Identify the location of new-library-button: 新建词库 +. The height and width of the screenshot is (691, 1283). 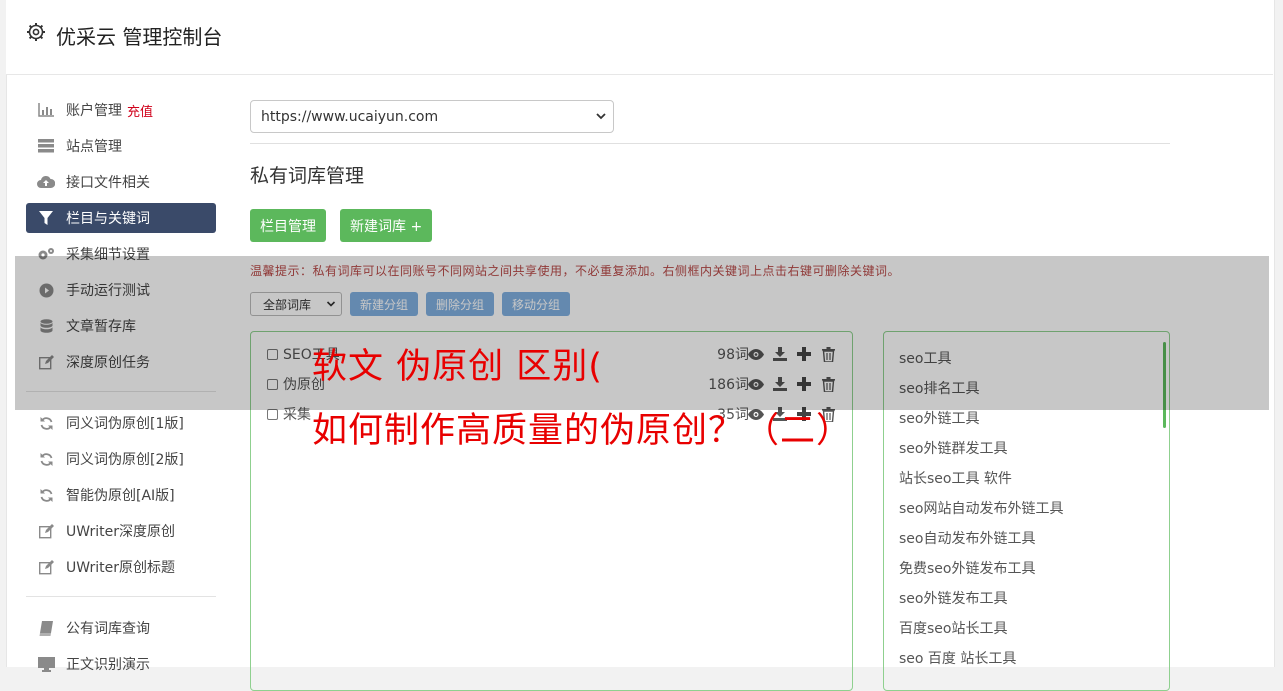
(386, 225).